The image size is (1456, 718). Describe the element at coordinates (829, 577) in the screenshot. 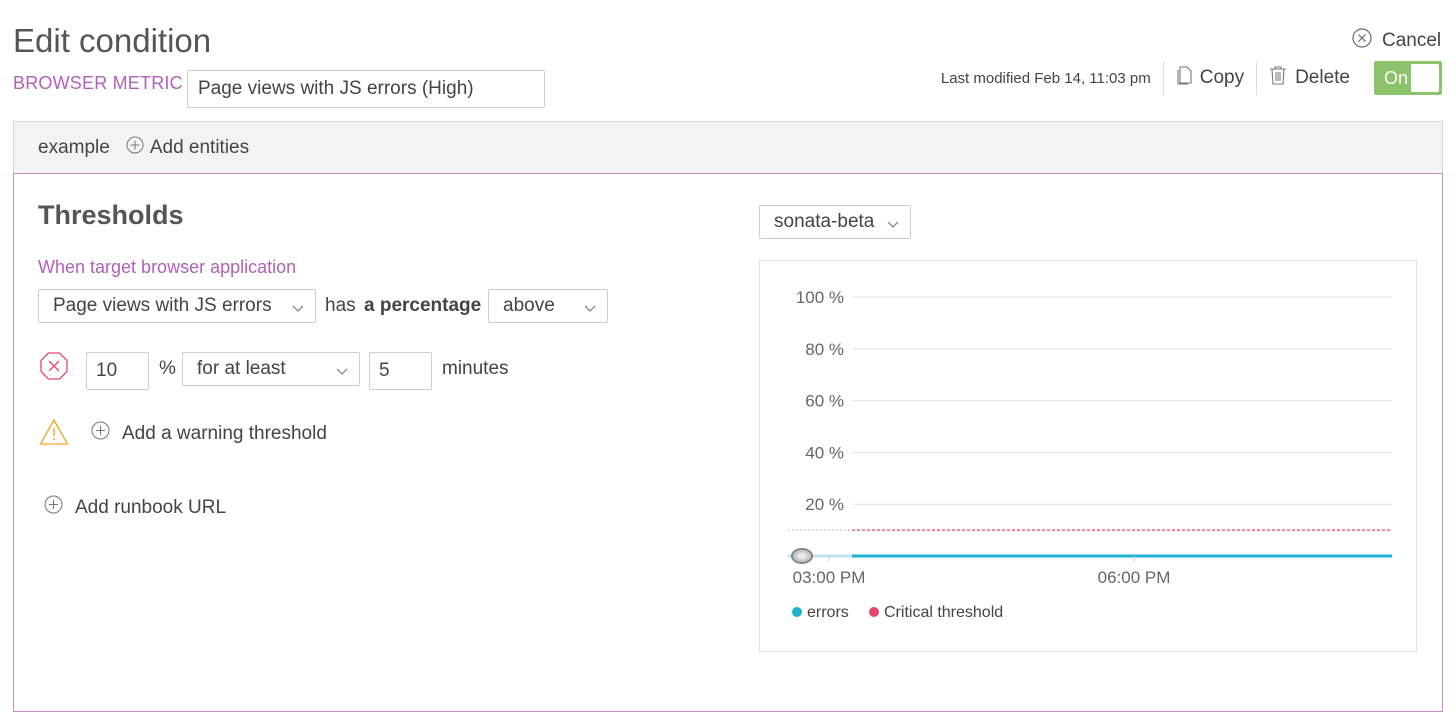

I see `x-tick-label: 03:00 PM` at that location.